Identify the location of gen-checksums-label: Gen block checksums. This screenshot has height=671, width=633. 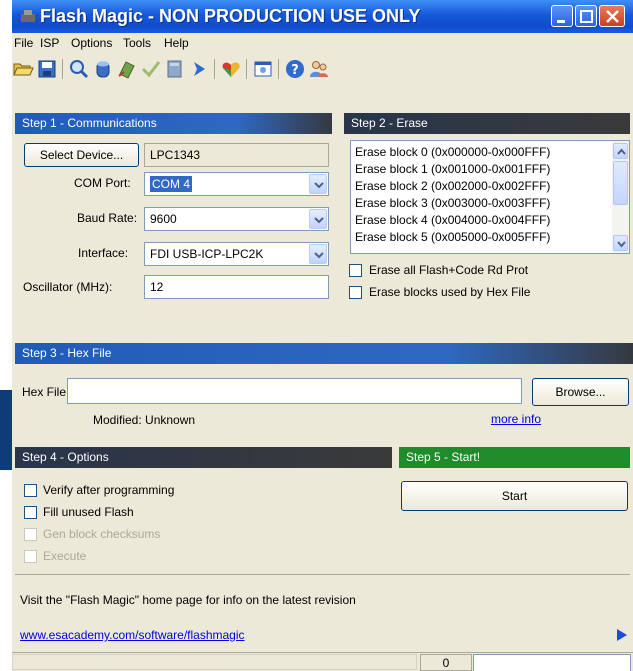
(102, 534).